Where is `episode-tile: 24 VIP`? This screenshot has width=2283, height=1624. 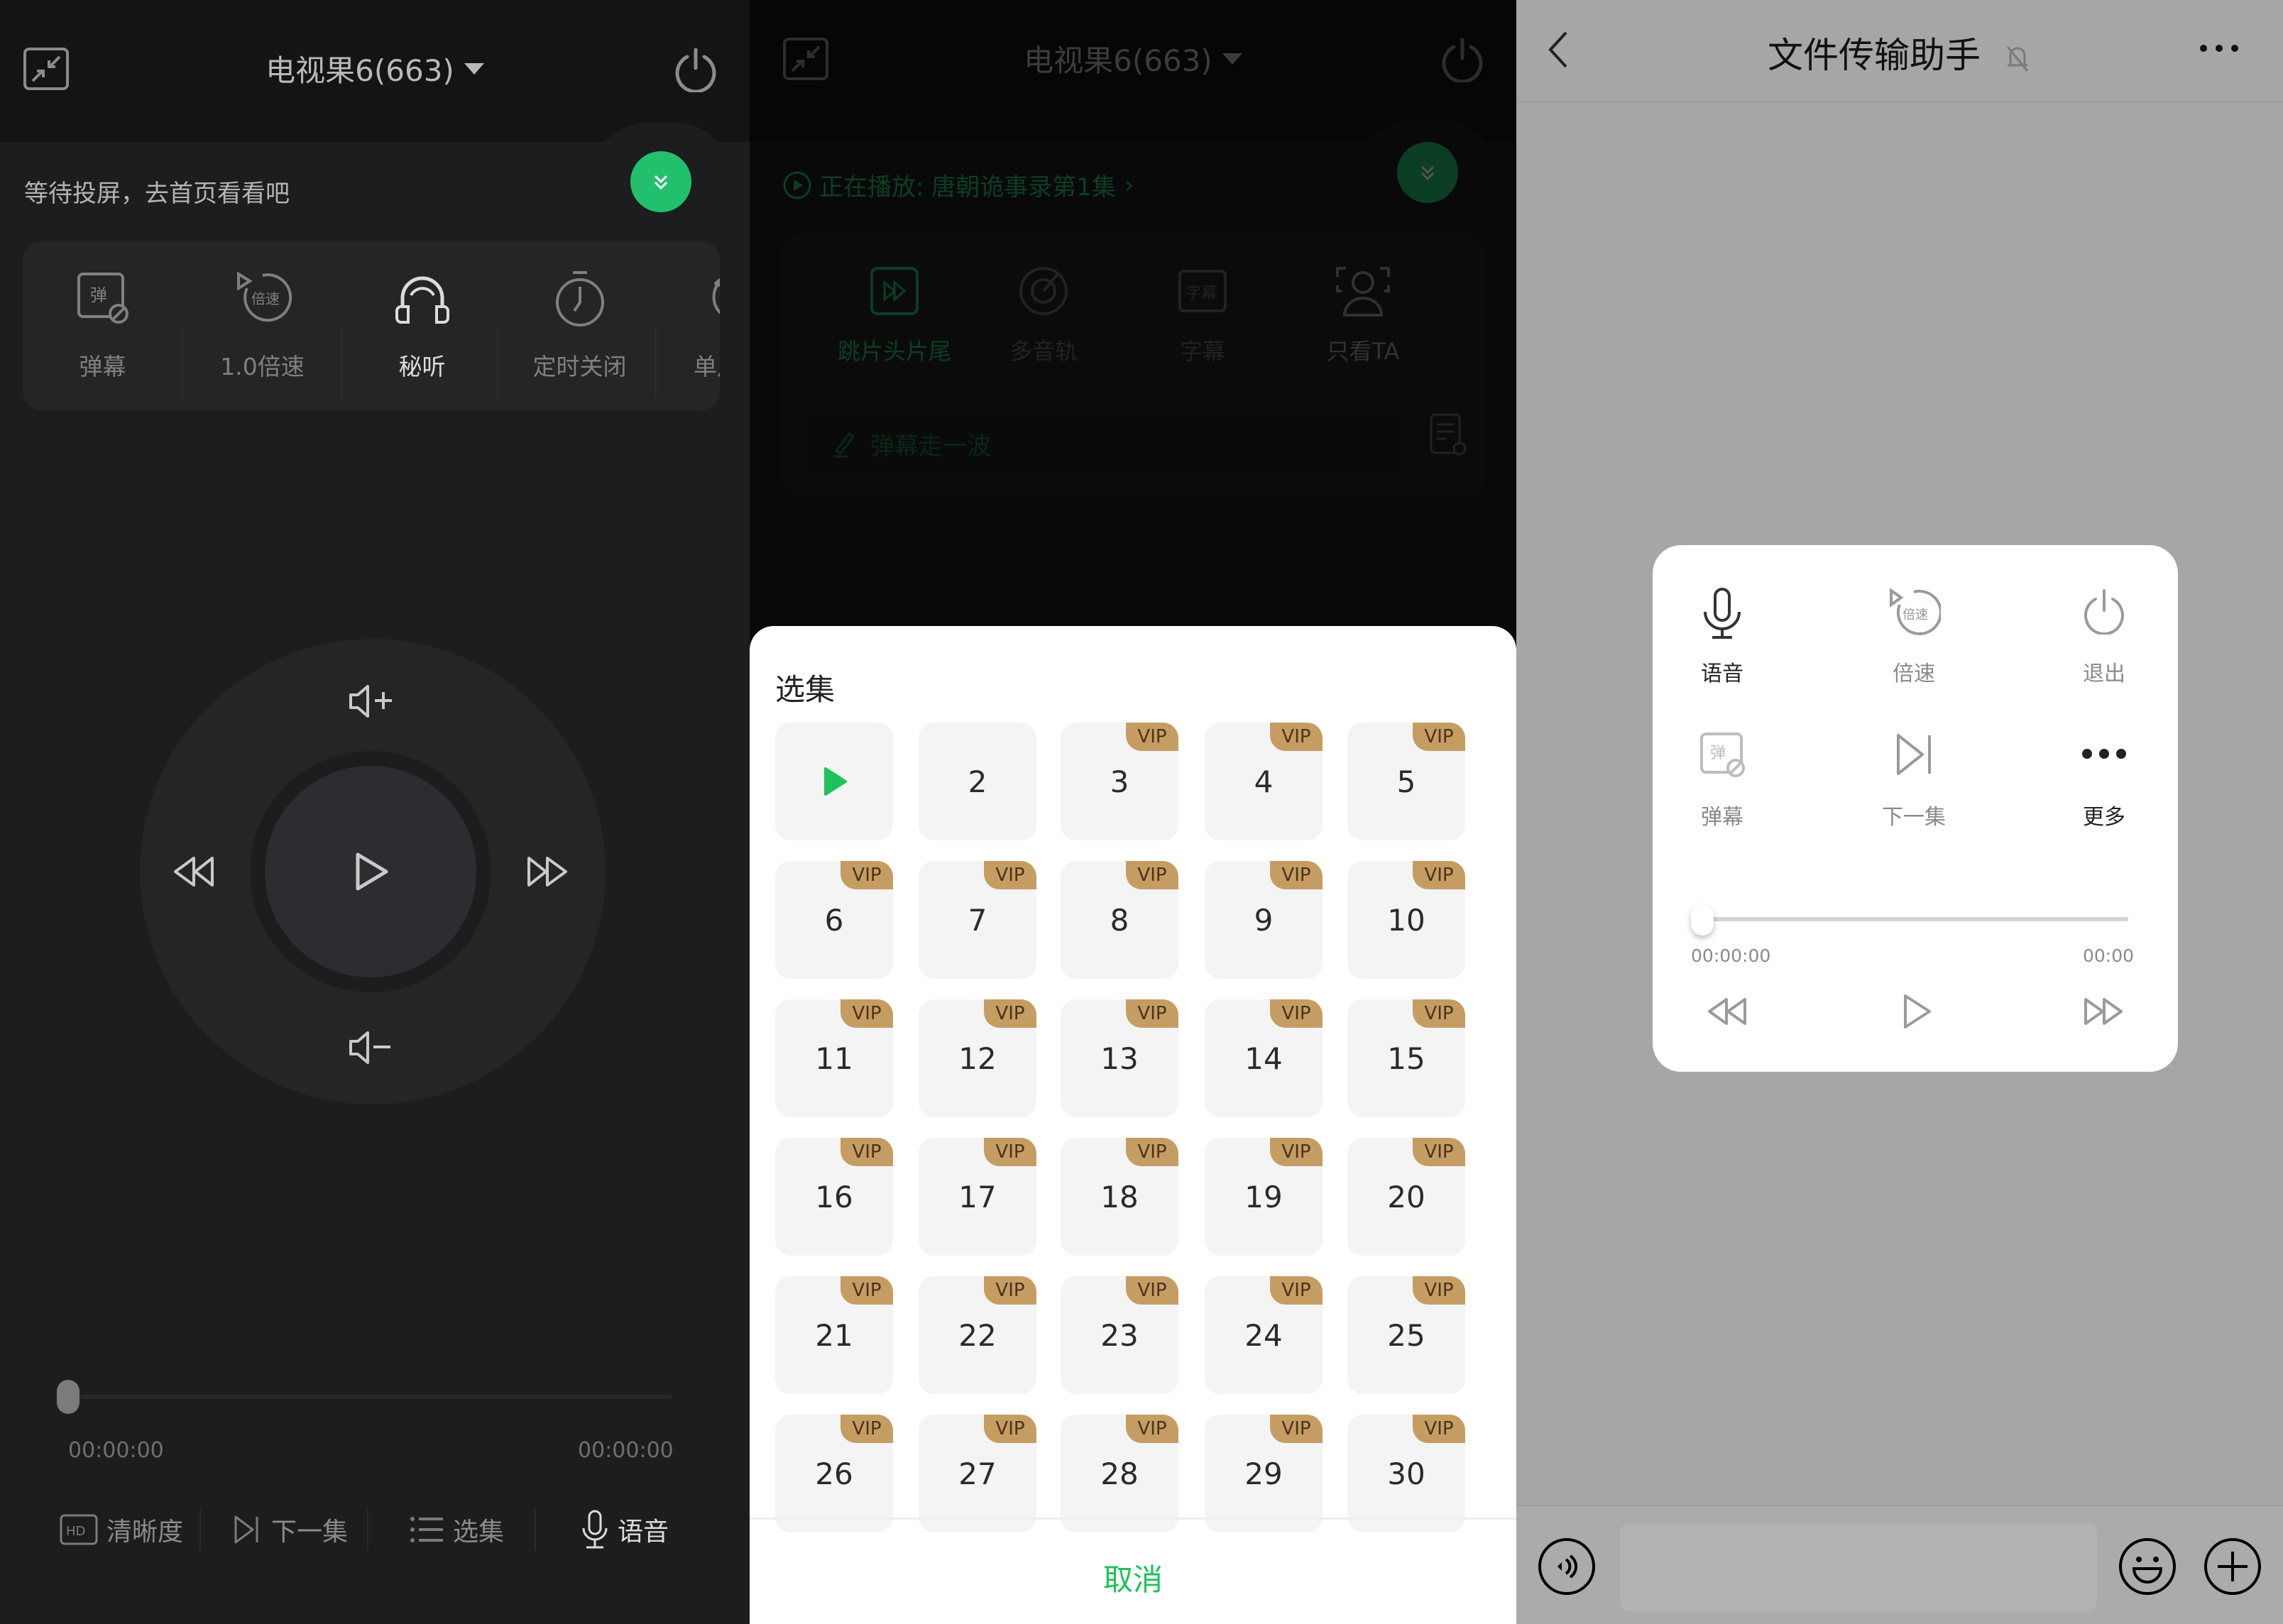
episode-tile: 24 VIP is located at coordinates (1264, 1335).